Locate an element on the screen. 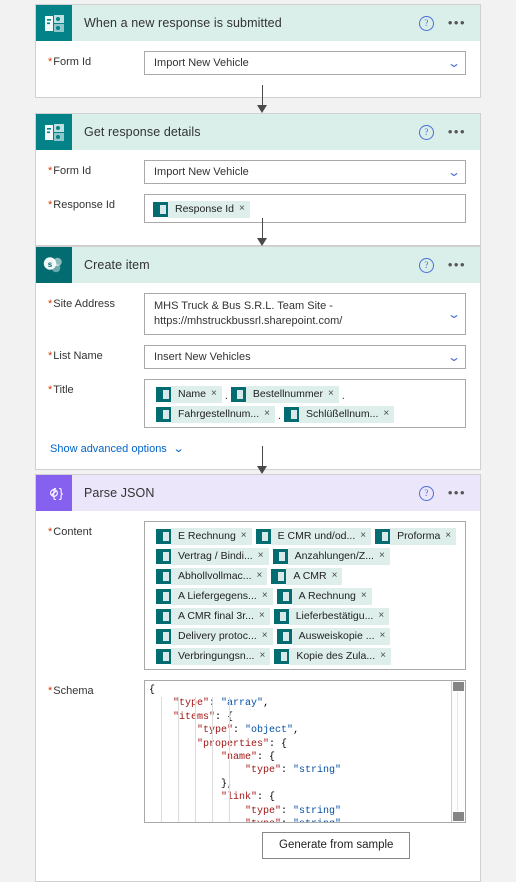  field-label-text: Form Id is located at coordinates (72, 62).